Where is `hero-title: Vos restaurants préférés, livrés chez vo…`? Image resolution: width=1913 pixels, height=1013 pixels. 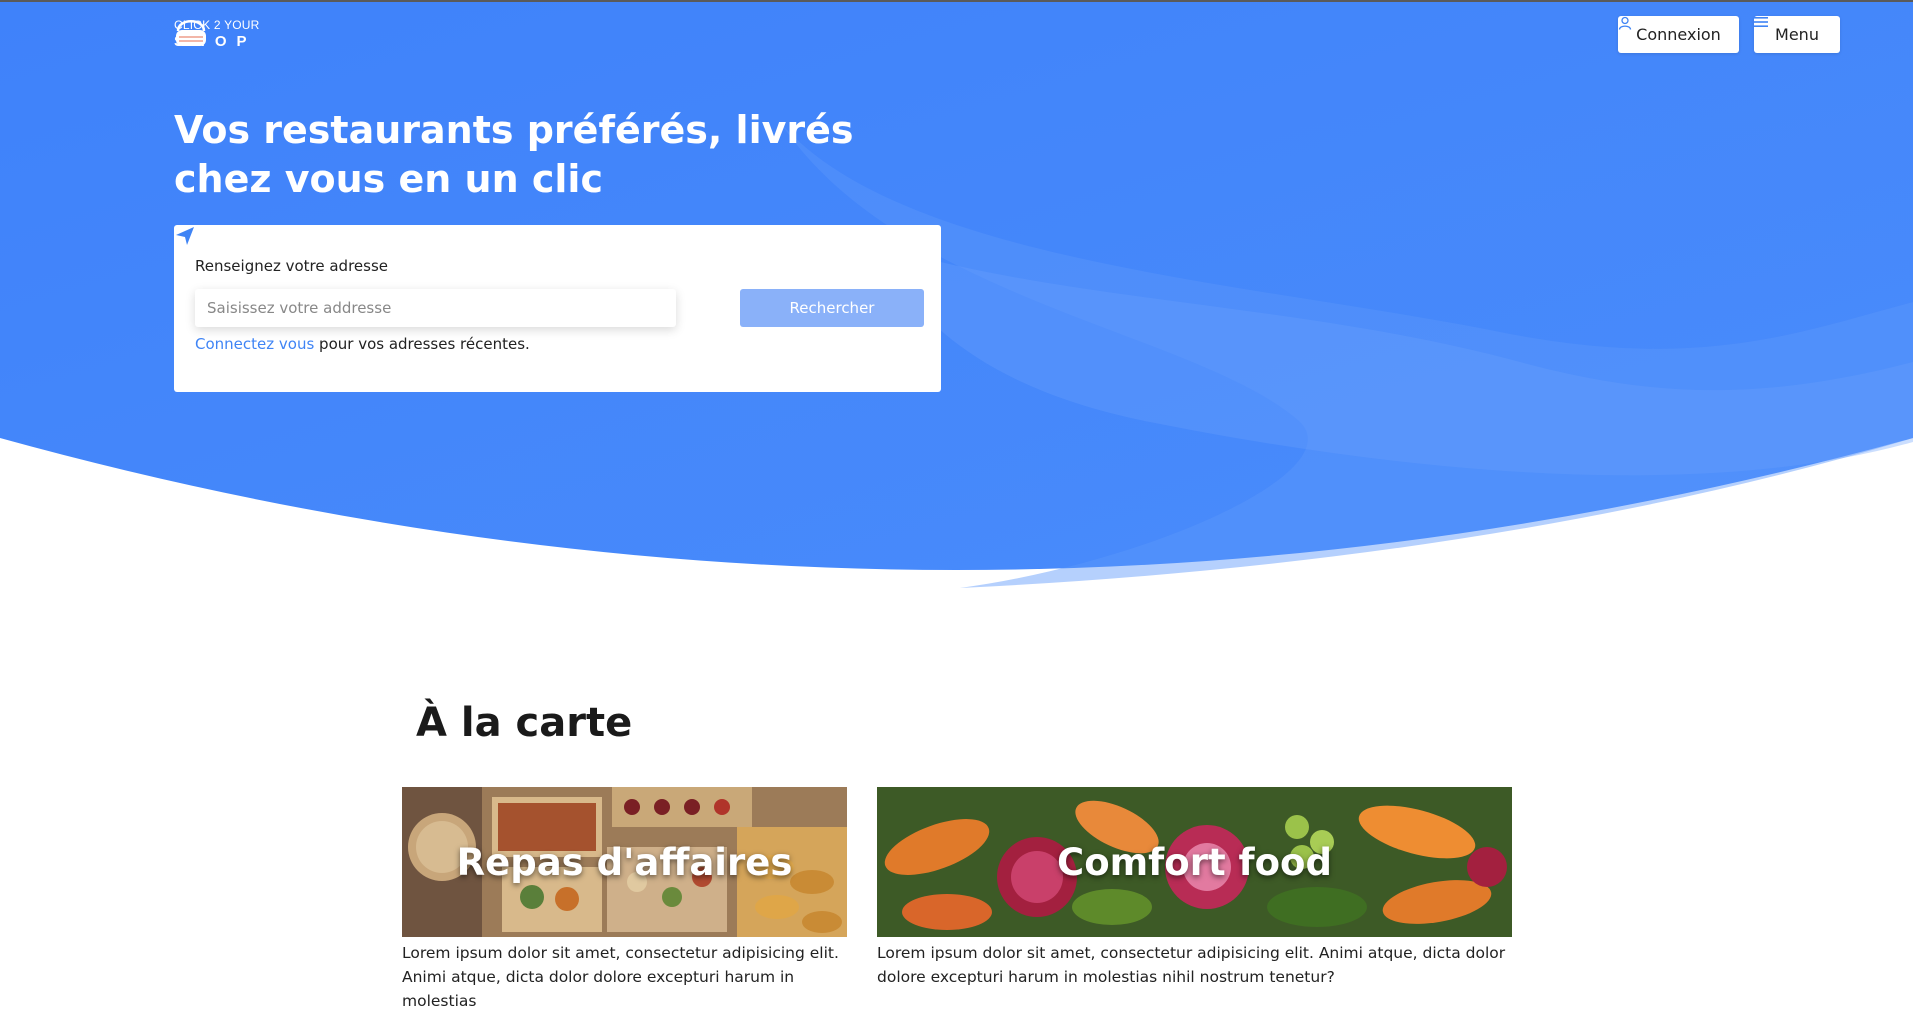
hero-title: Vos restaurants préférés, livrés chez vo… is located at coordinates (514, 154).